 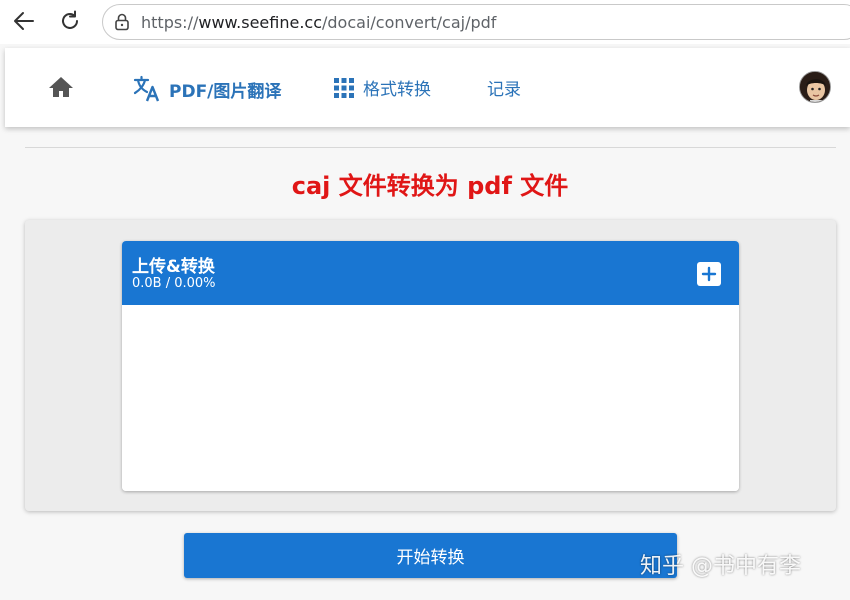 What do you see at coordinates (170, 22) in the screenshot?
I see `url-scheme: https://` at bounding box center [170, 22].